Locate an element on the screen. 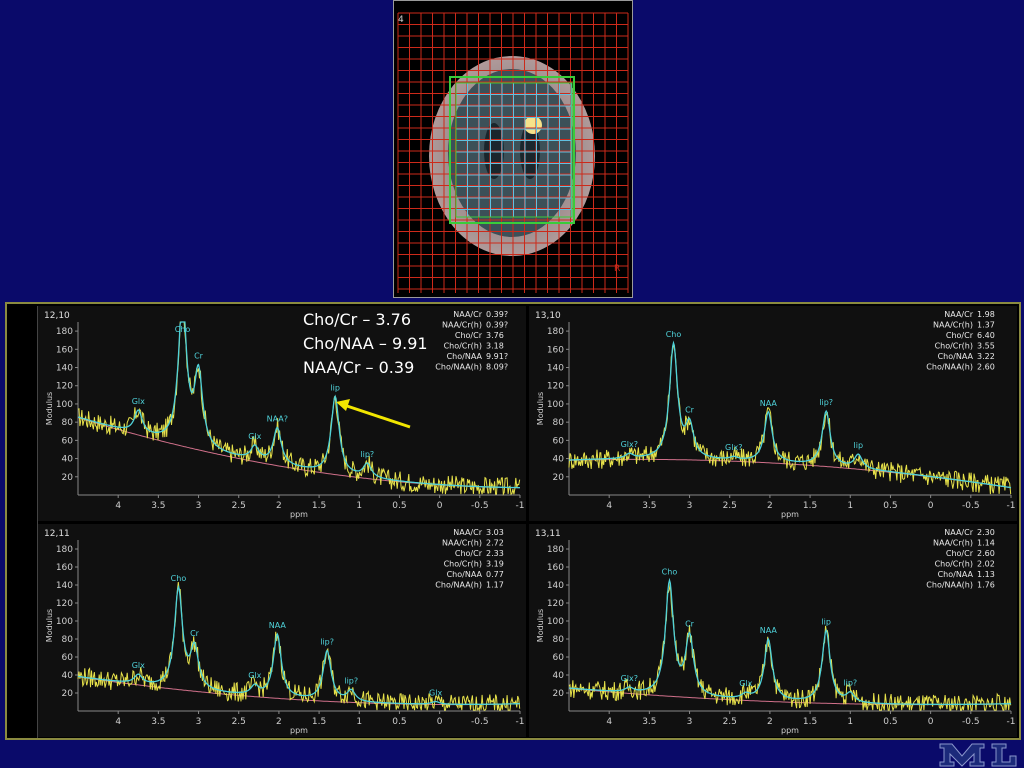 The image size is (1024, 768). stat-value: 3.22 is located at coordinates (986, 356).